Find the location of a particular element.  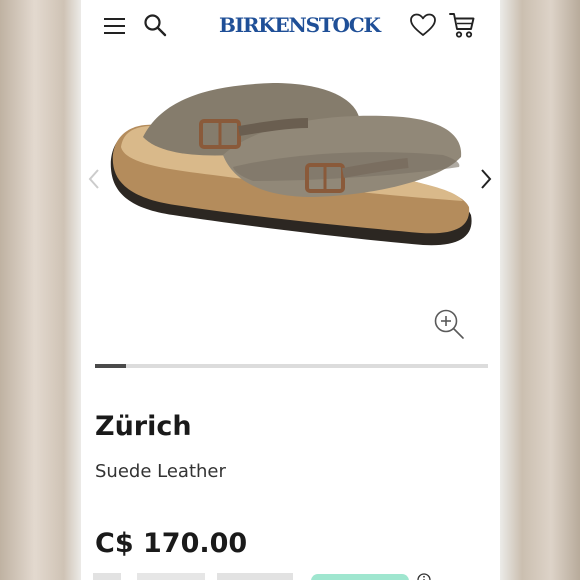

next-arrow-icon is located at coordinates (486, 179).